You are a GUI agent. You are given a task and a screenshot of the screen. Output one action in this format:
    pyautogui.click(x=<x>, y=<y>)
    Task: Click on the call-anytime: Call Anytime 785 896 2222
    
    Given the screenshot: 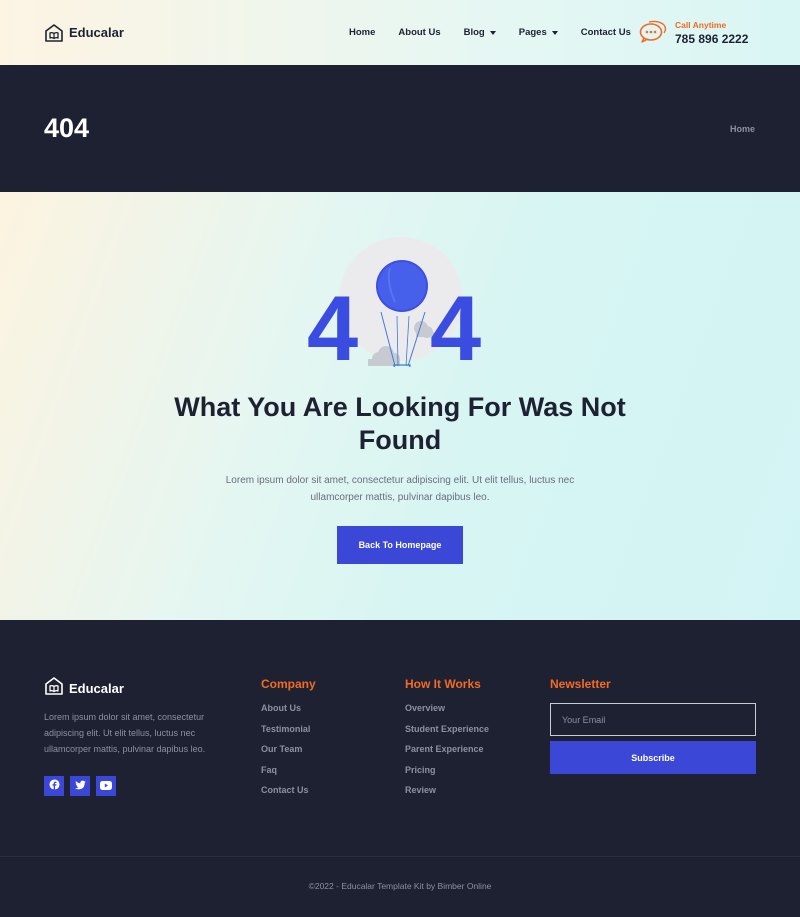 What is the action you would take?
    pyautogui.click(x=693, y=33)
    